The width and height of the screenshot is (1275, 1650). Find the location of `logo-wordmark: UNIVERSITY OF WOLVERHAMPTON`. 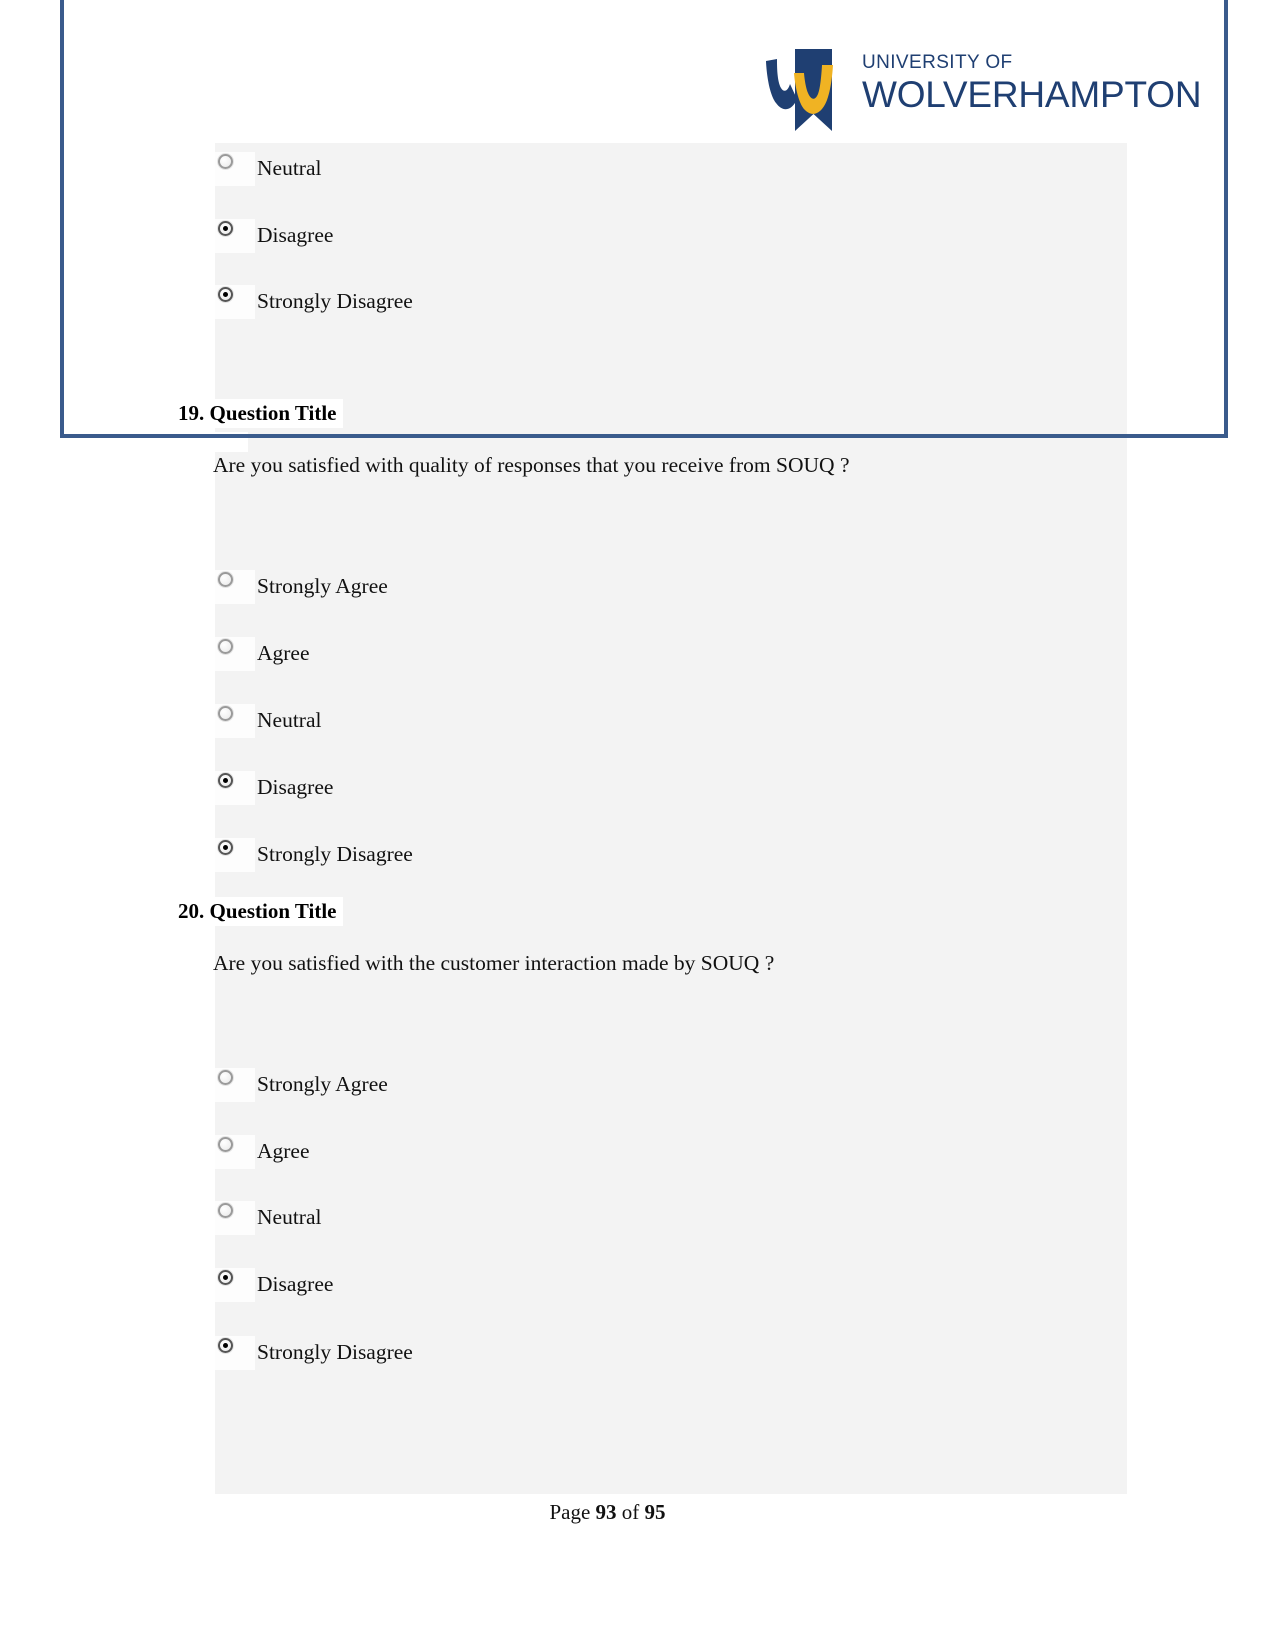

logo-wordmark: UNIVERSITY OF WOLVERHAMPTON is located at coordinates (1032, 81).